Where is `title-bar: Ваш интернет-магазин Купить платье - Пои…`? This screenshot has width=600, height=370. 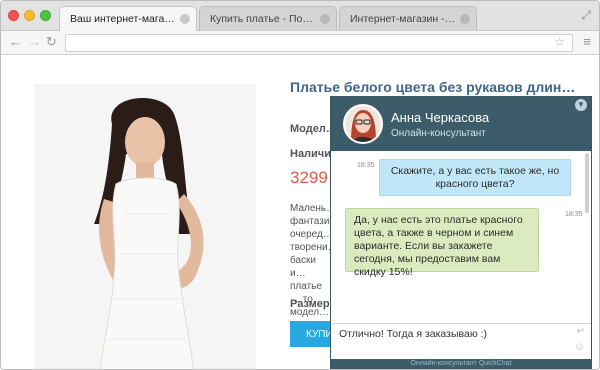
title-bar: Ваш интернет-магазин Купить платье - Пои… is located at coordinates (300, 16).